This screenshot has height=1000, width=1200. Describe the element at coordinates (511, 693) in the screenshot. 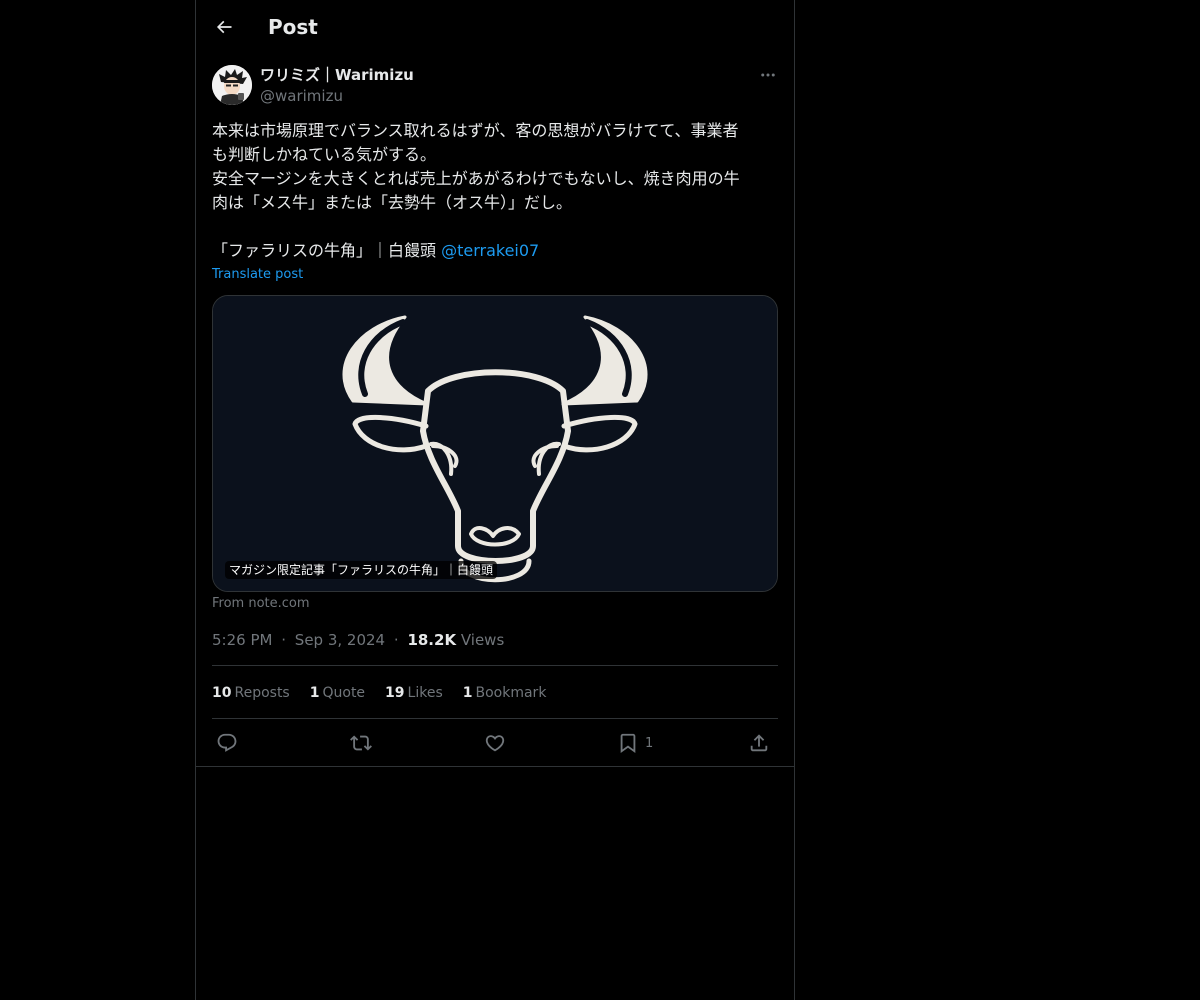

I see `bookmarks-label: Bookmark` at that location.